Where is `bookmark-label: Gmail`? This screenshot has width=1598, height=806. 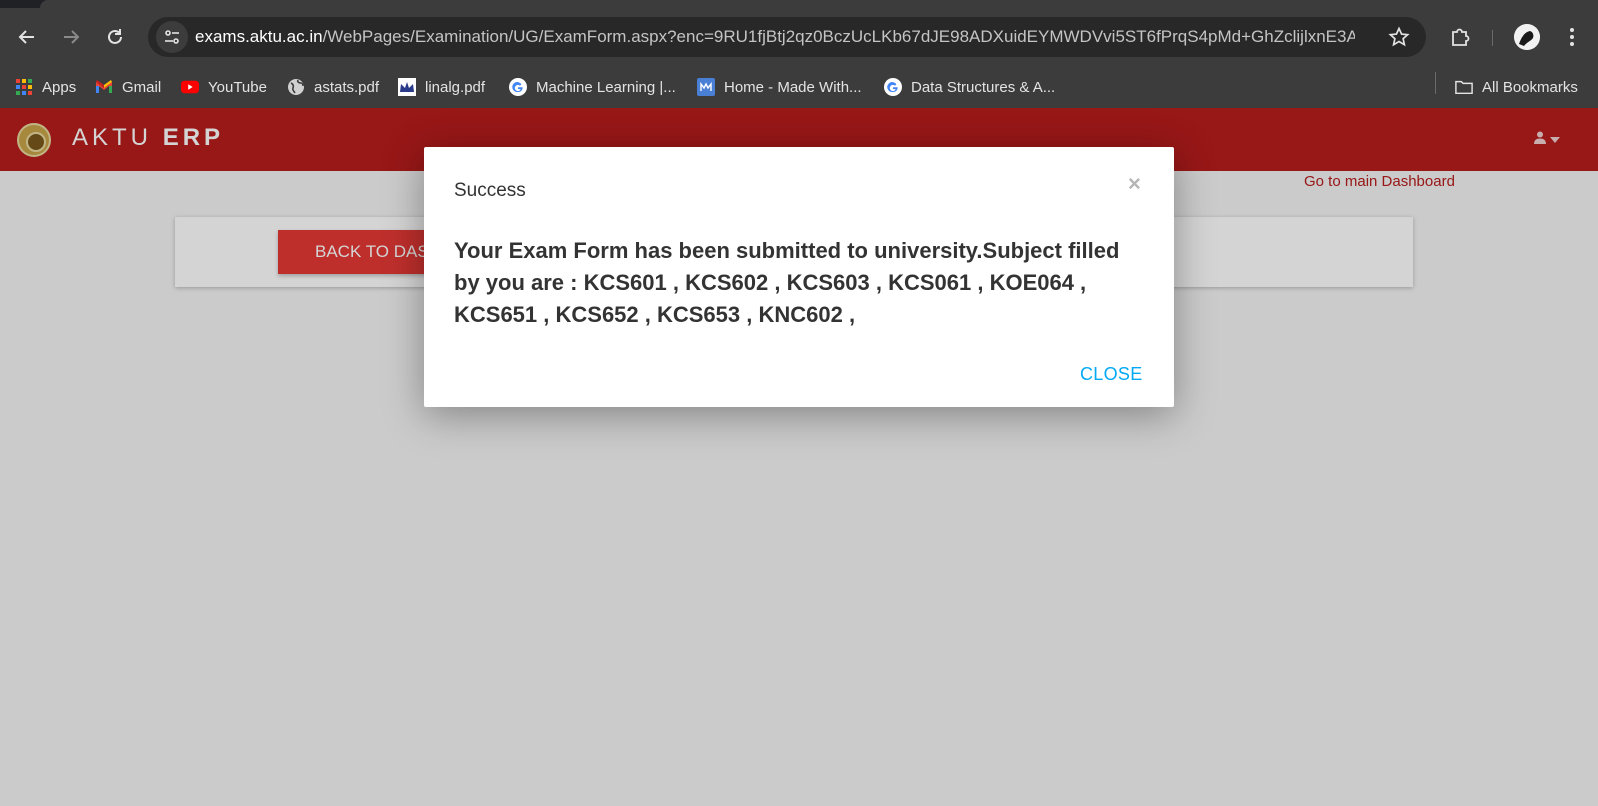
bookmark-label: Gmail is located at coordinates (142, 87).